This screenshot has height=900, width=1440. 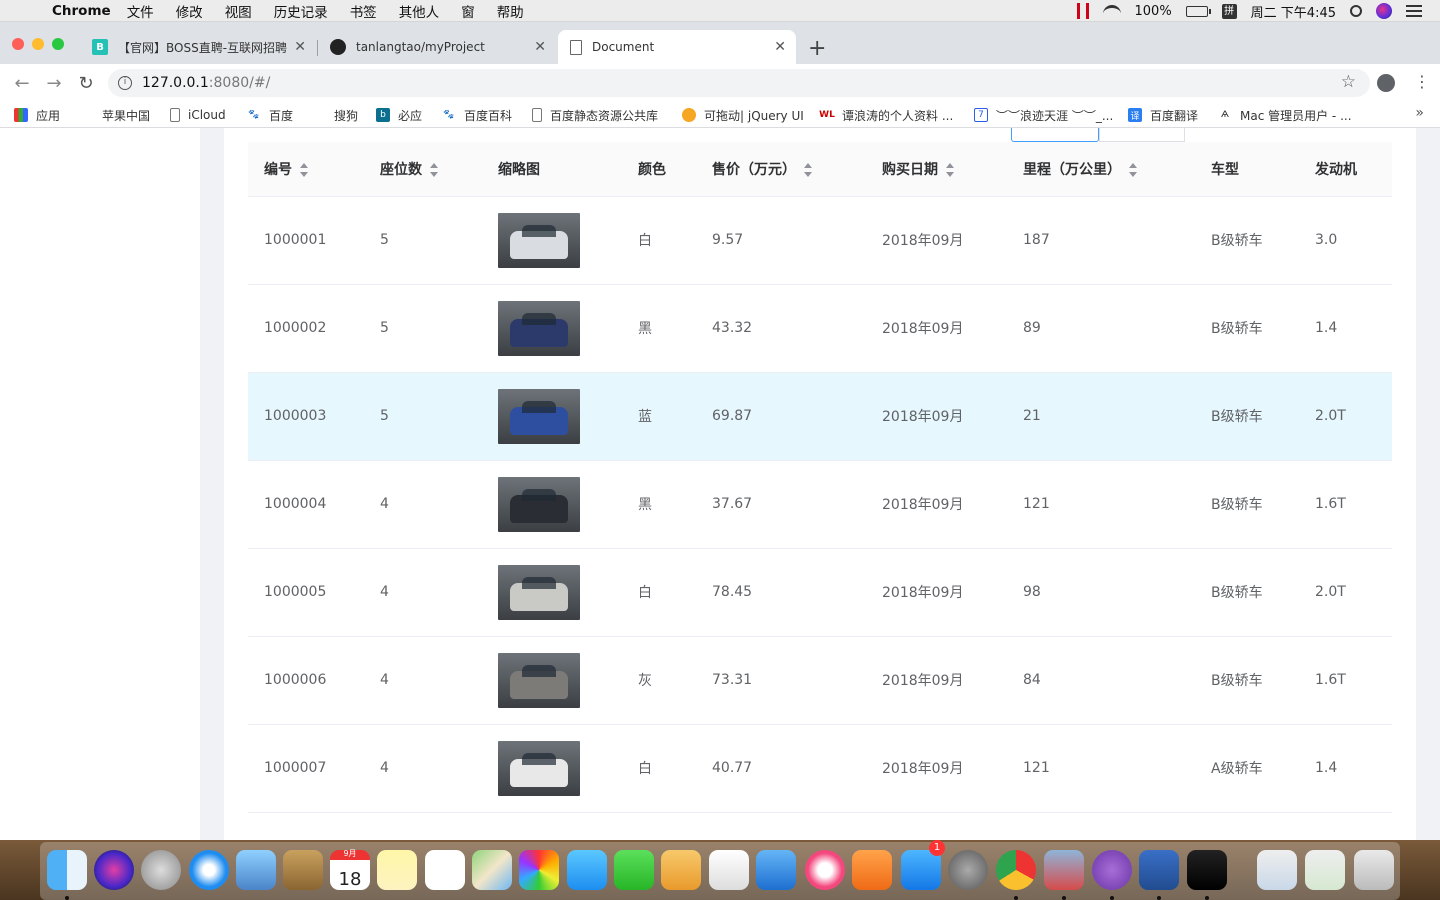 What do you see at coordinates (363, 11) in the screenshot?
I see `menu-bookmarks: 书签` at bounding box center [363, 11].